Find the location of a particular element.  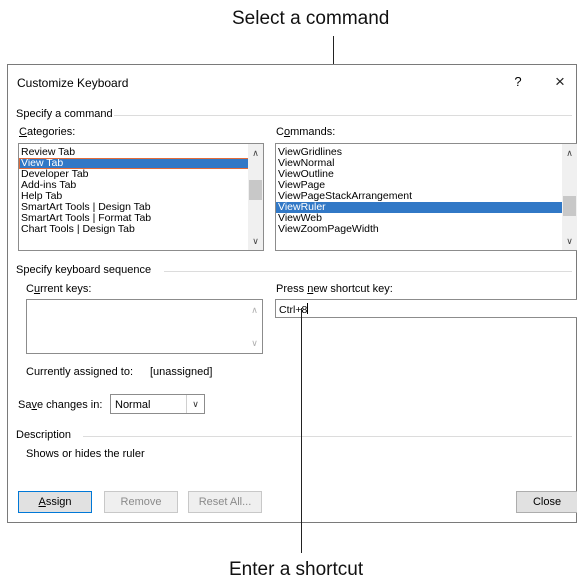

categories-scrollbar: ∧ ∨ is located at coordinates (255, 197).